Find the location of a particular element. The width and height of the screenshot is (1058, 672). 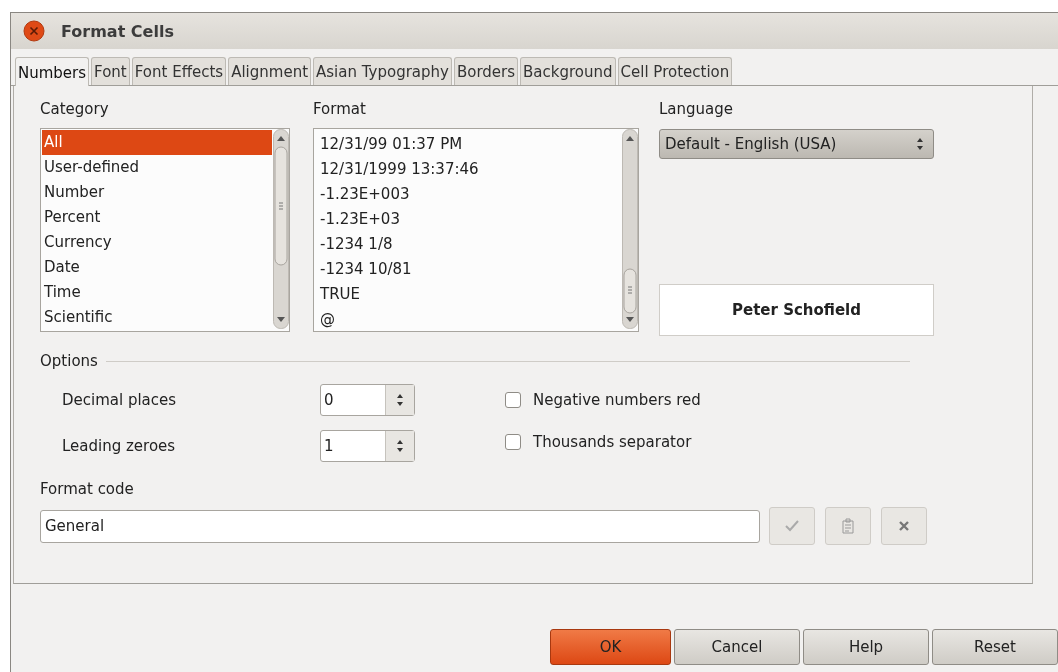

spinner-label: Leading zeroes is located at coordinates (119, 446).